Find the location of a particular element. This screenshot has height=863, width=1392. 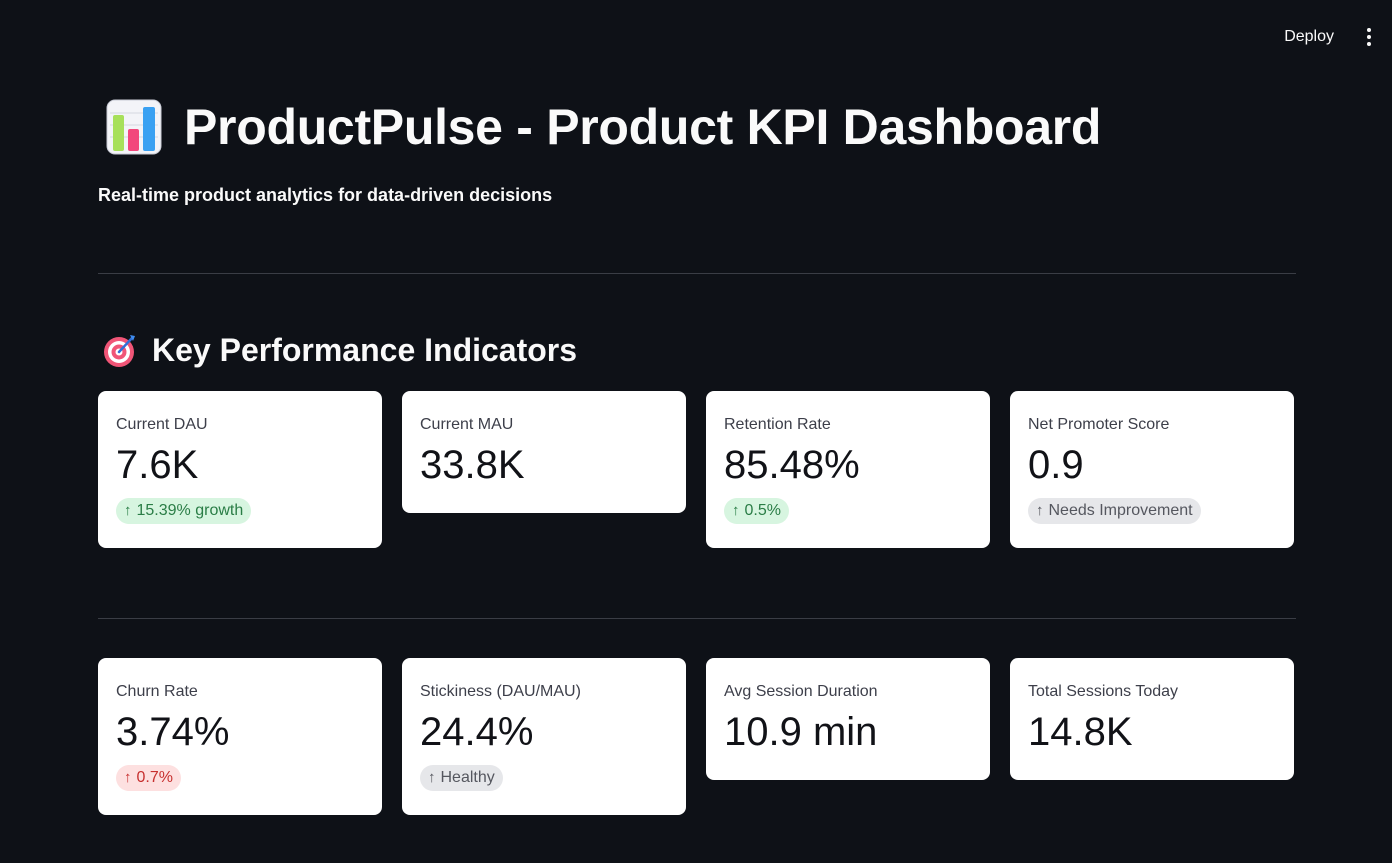

bar-chart-icon is located at coordinates (134, 127).